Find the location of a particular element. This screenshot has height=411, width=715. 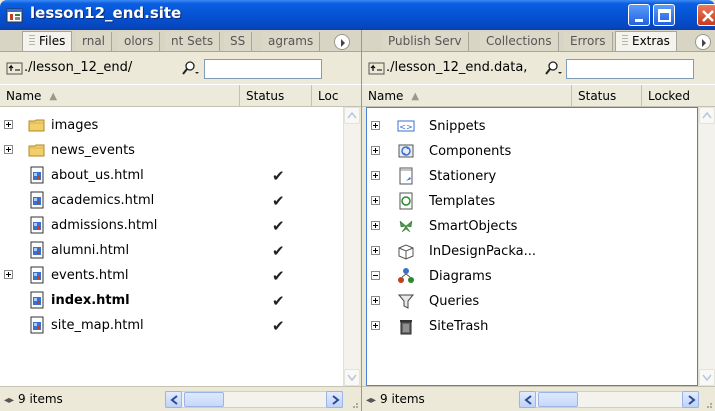

extras-row: Templates is located at coordinates (532, 201).